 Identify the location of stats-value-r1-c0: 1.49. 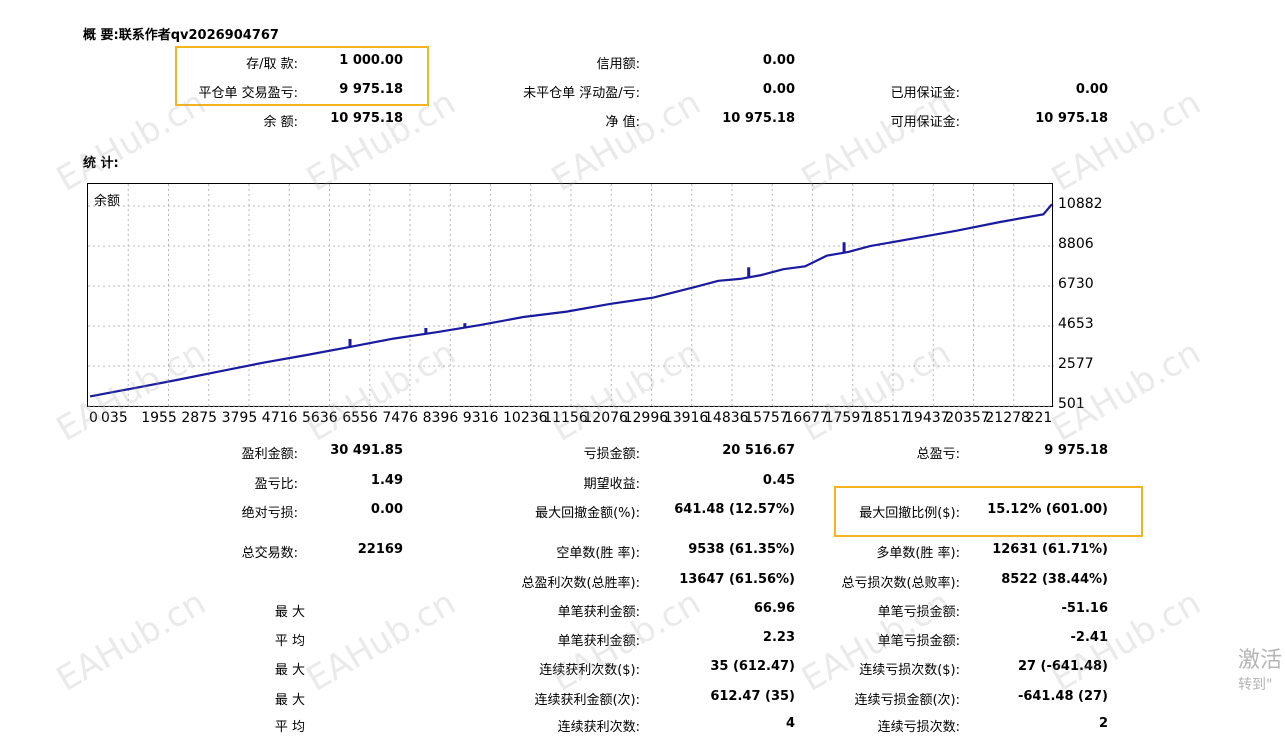
(386, 480).